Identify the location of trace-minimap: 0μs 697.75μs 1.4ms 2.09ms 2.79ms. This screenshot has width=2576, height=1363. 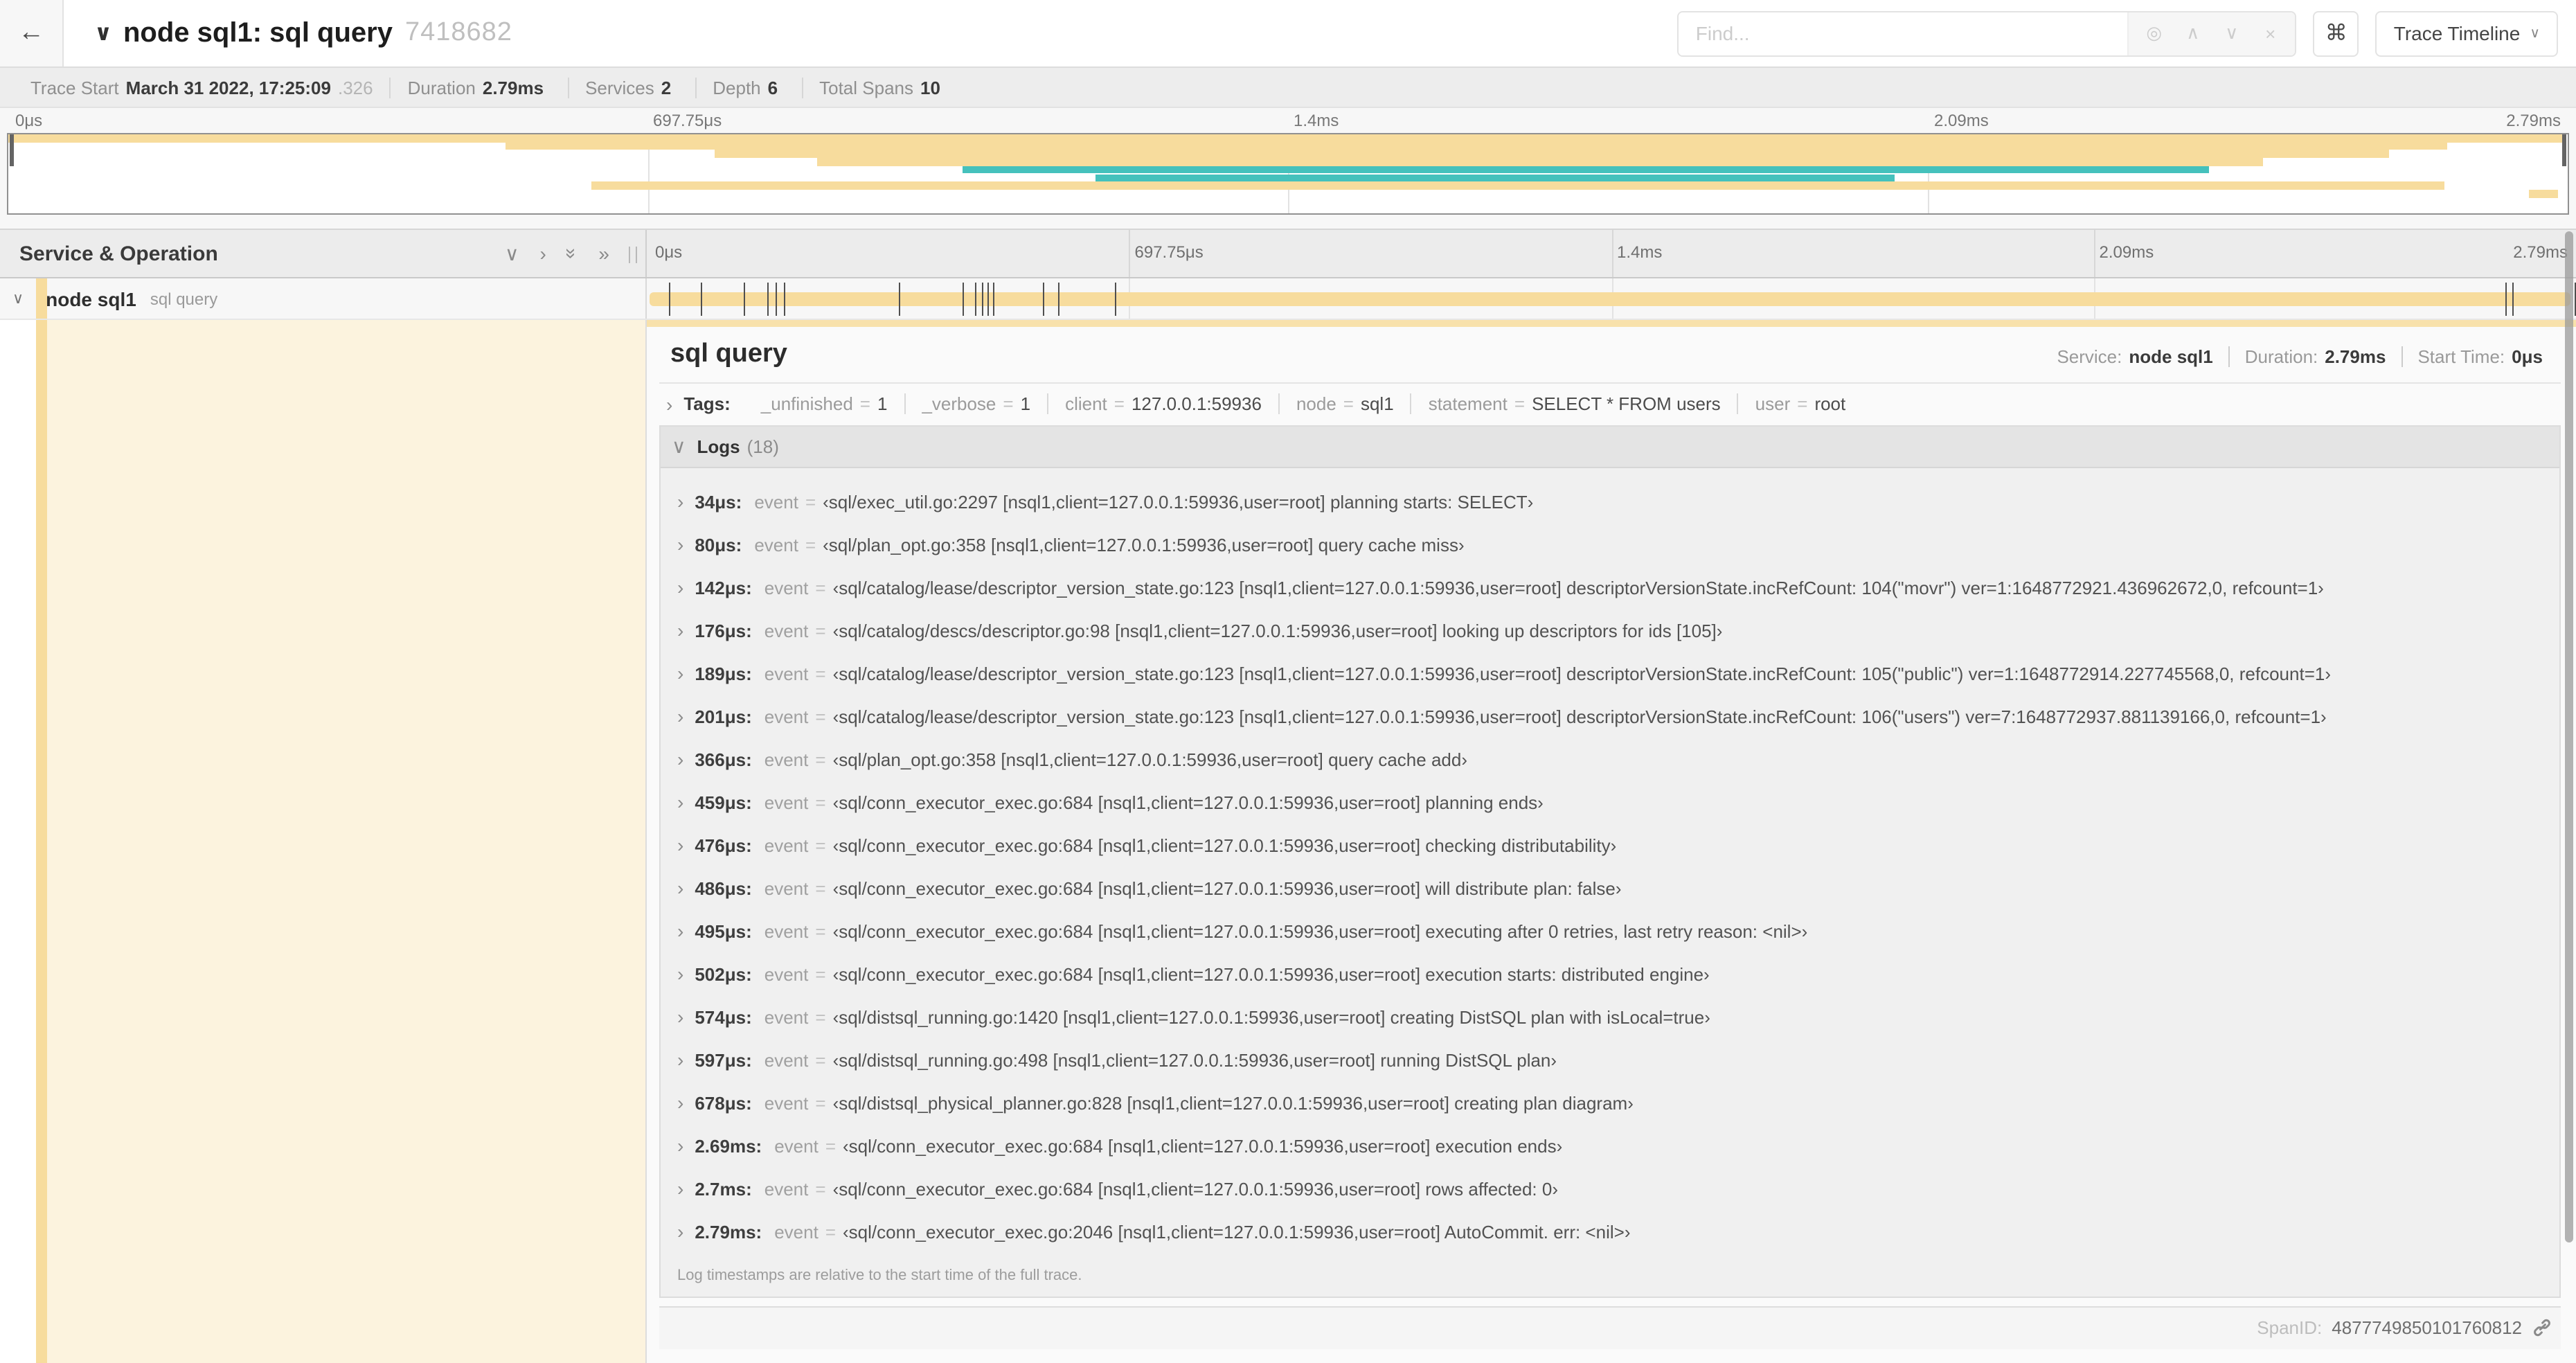
(1288, 168).